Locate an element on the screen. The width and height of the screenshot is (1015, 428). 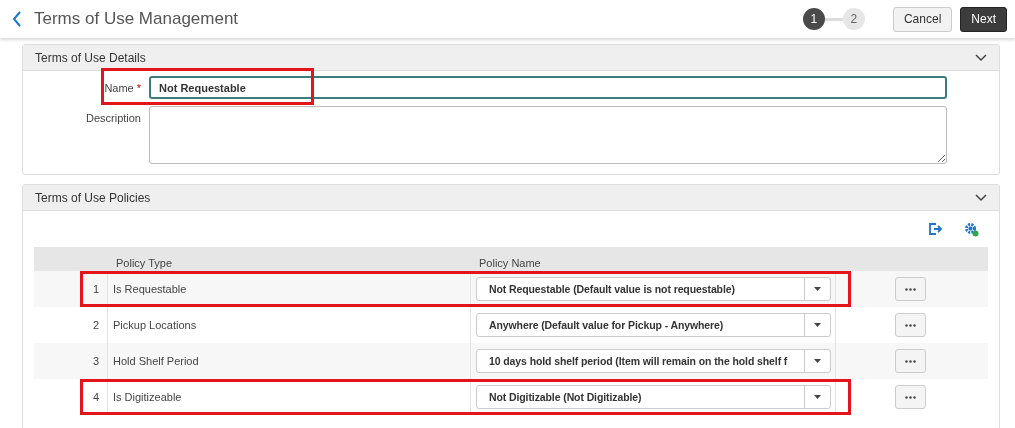
policy-select: 10 days hold shelf period (Item will remain on the hold shelf f is located at coordinates (653, 361).